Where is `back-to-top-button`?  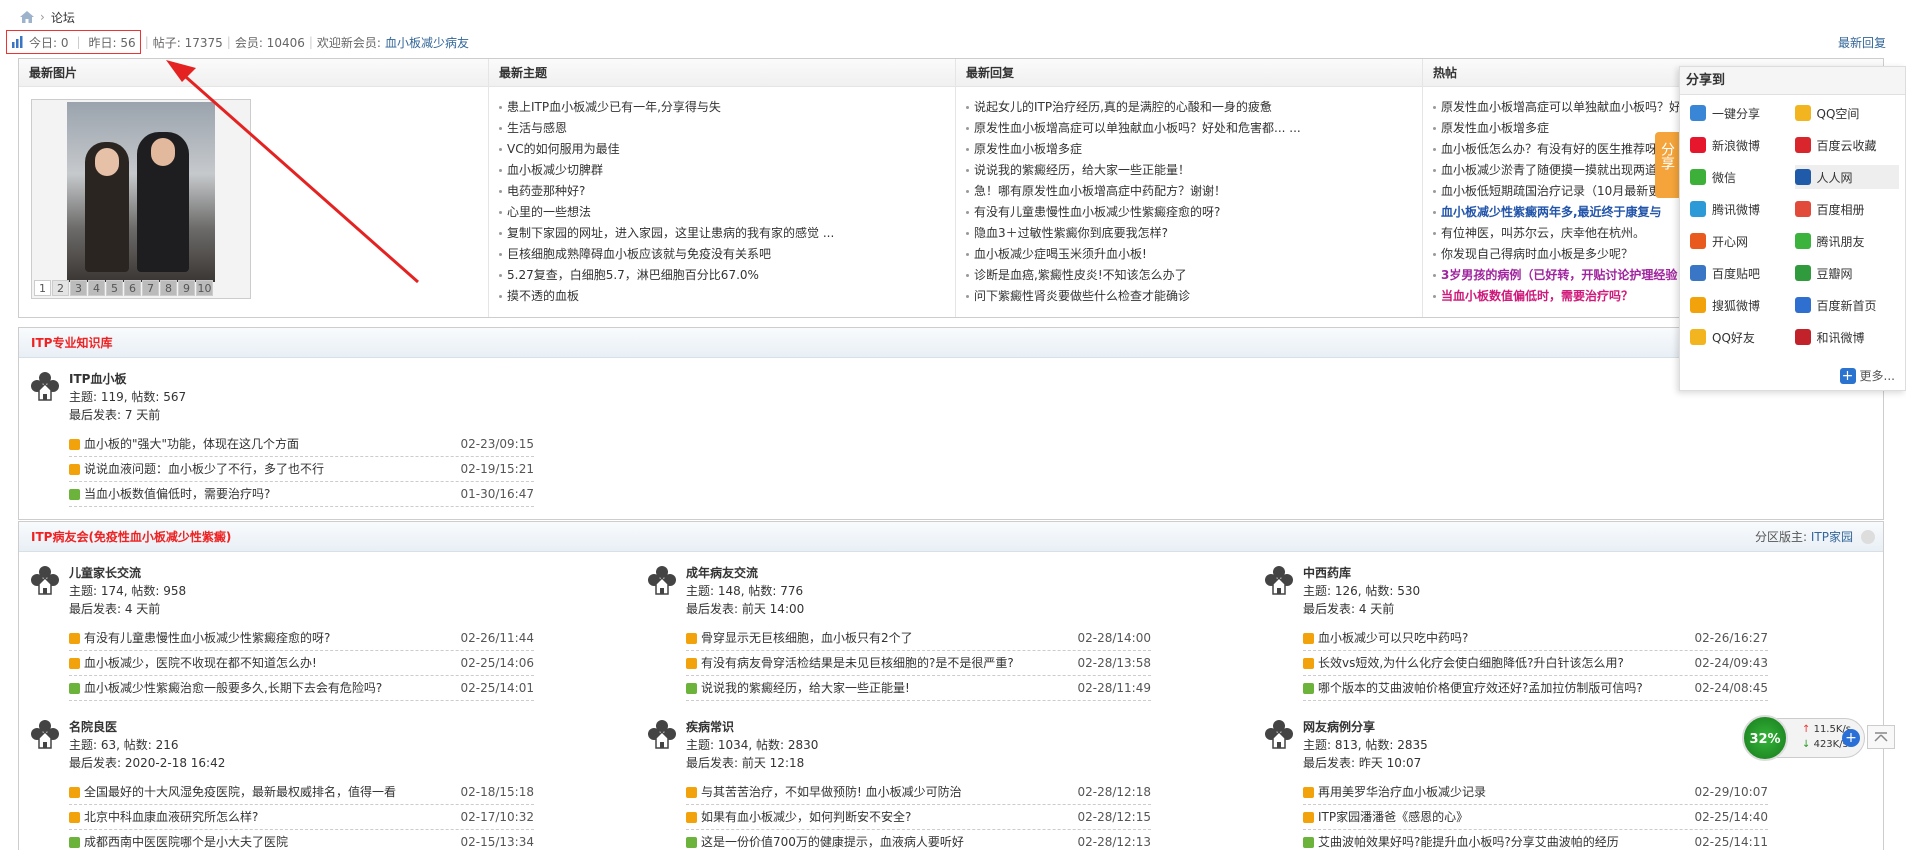
back-to-top-button is located at coordinates (1881, 737).